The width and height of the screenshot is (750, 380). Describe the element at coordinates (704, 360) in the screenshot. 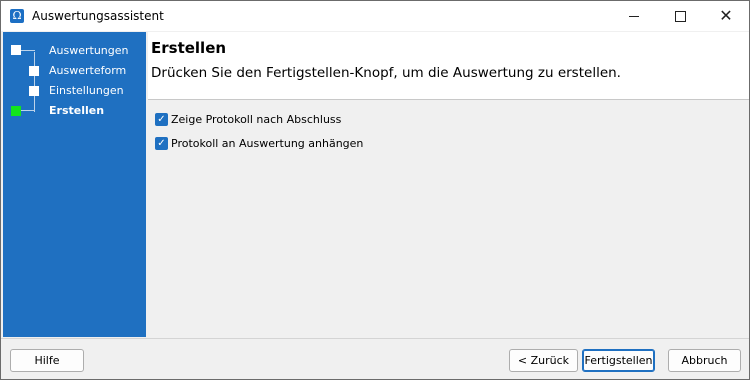

I see `cancel-button: Abbruch` at that location.